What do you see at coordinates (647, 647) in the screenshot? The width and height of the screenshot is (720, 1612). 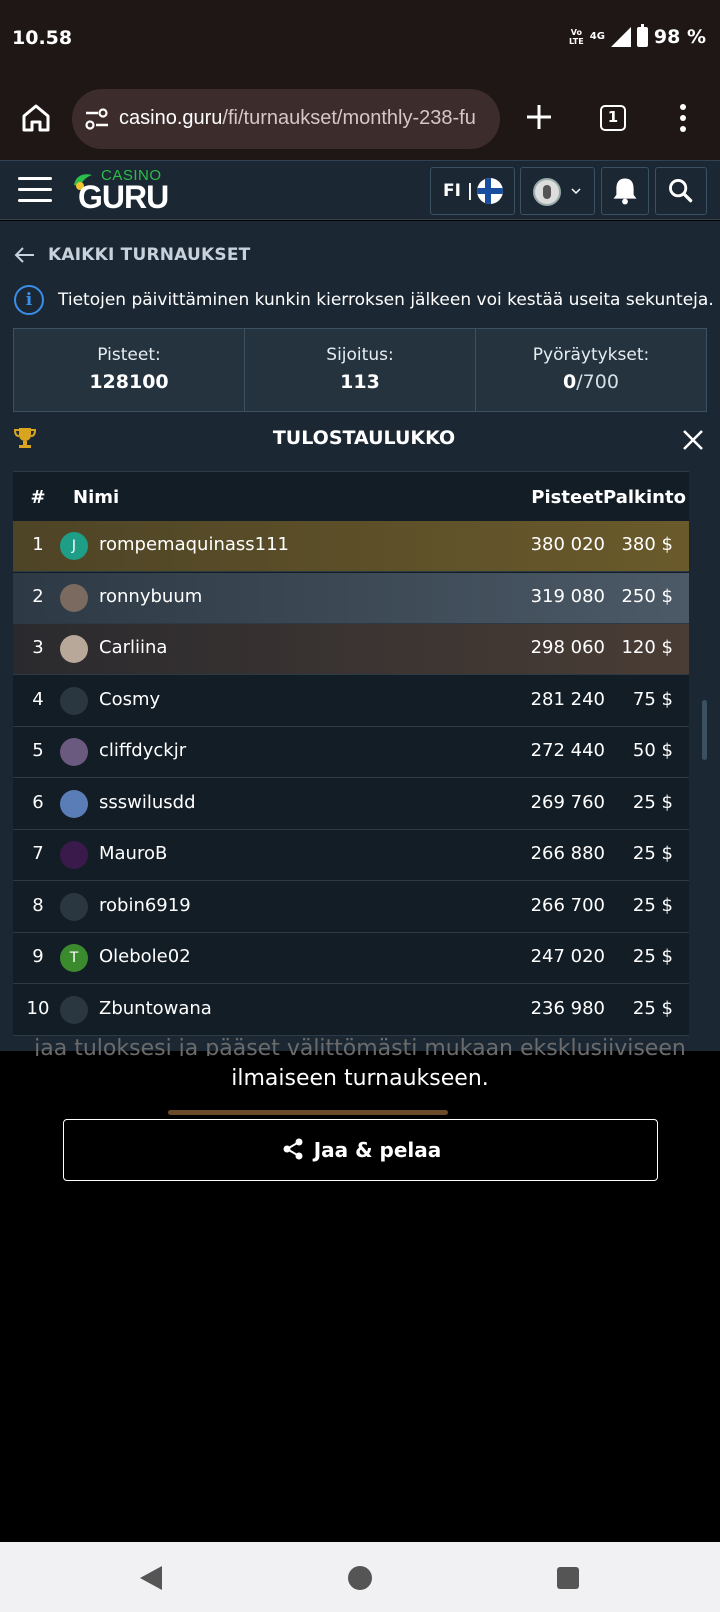 I see `row-prize: 120 $` at bounding box center [647, 647].